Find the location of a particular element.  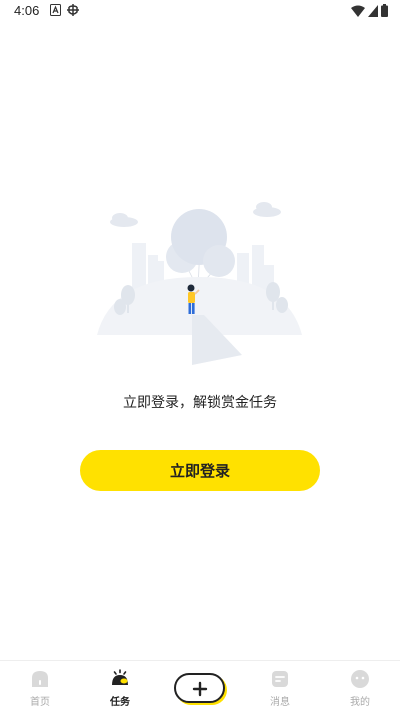

wifi-icon is located at coordinates (358, 11).